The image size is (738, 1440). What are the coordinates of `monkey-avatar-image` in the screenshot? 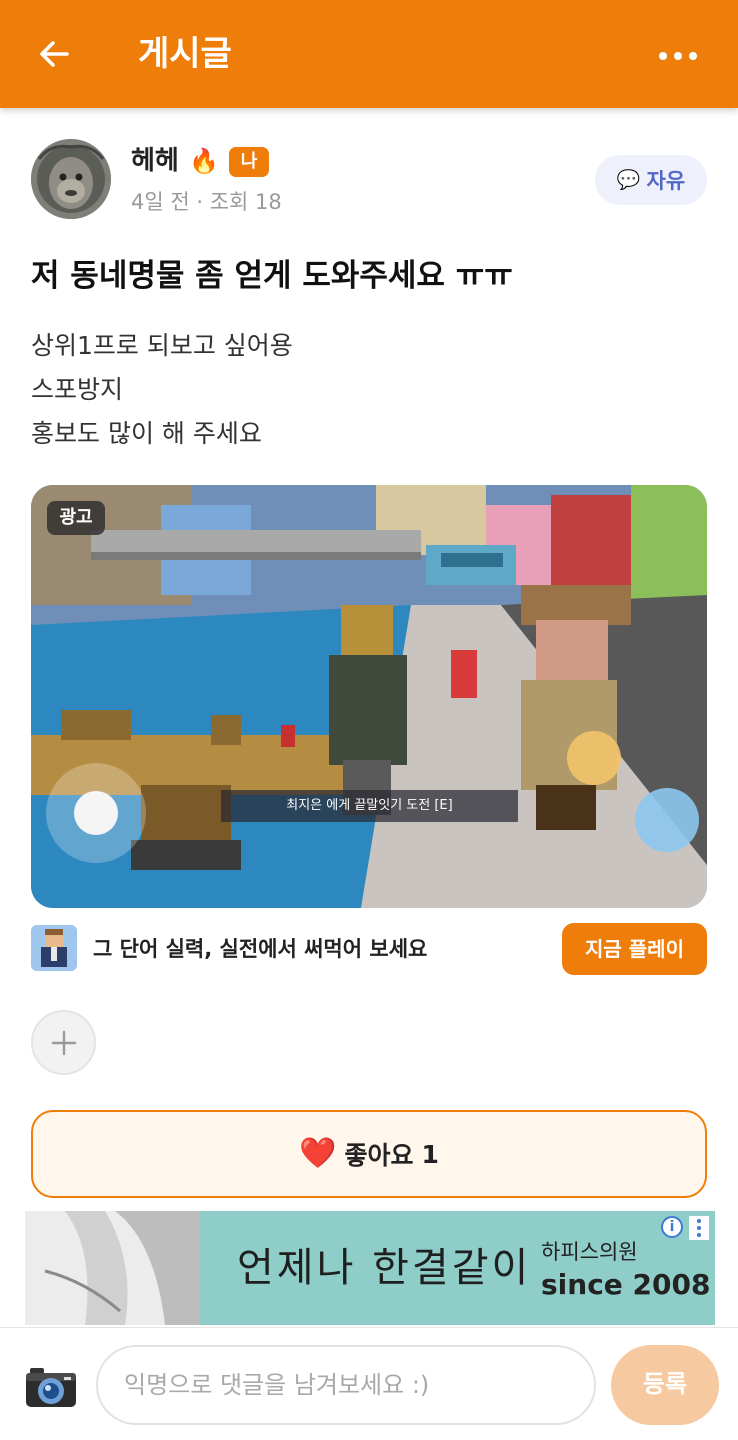 It's located at (71, 179).